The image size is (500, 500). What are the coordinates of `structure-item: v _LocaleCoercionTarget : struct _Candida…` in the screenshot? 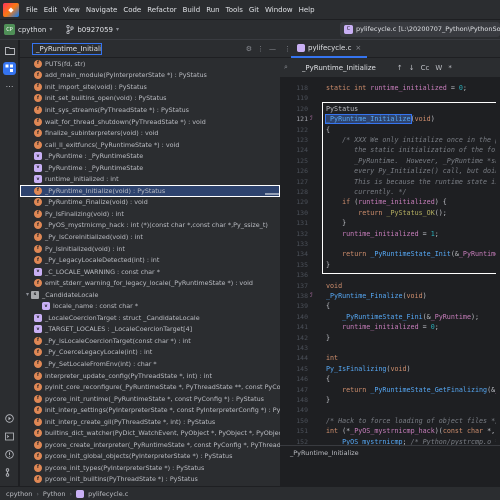 It's located at (150, 318).